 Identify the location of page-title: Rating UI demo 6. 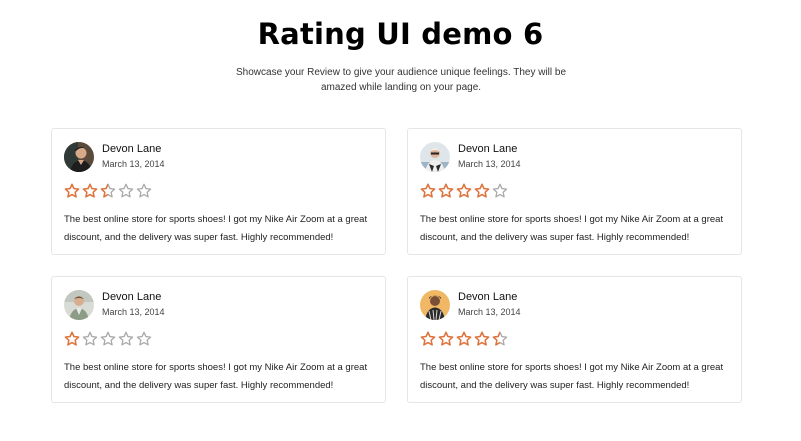
(400, 34).